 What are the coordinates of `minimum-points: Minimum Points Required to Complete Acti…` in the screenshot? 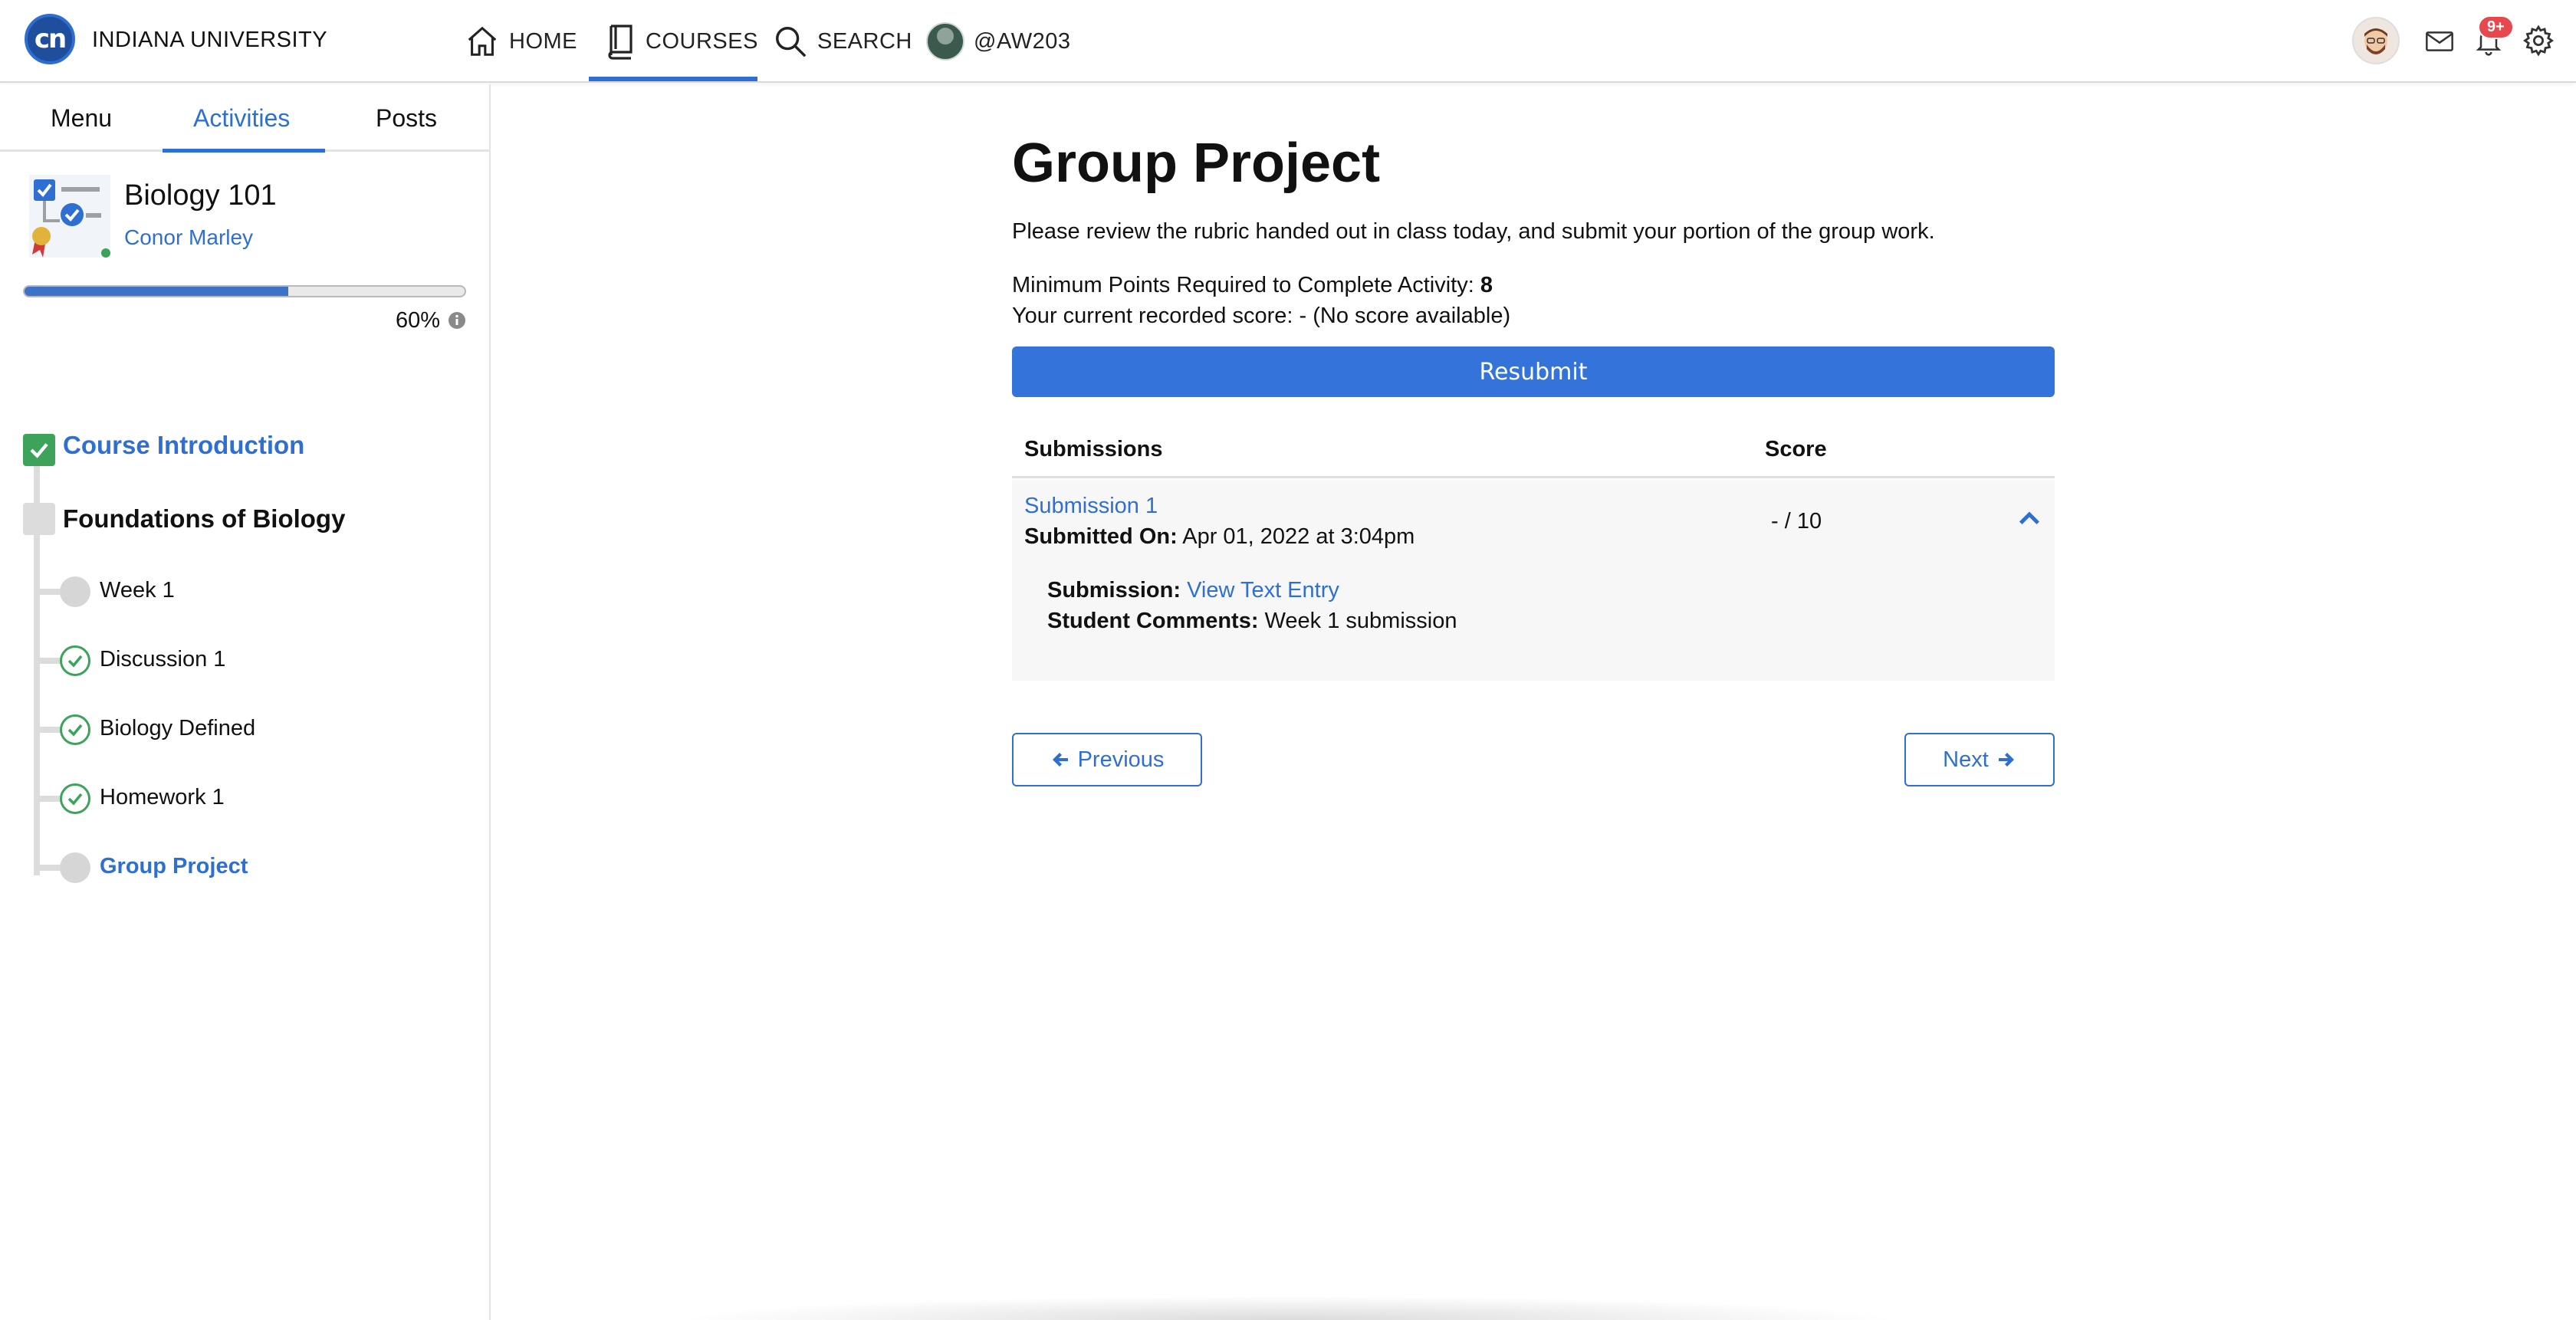 It's located at (1252, 285).